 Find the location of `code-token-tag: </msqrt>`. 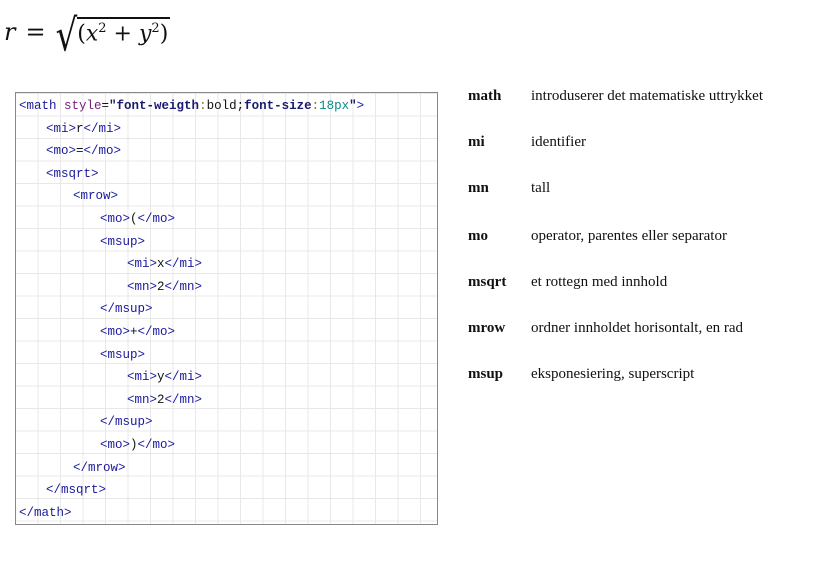

code-token-tag: </msqrt> is located at coordinates (76, 490).